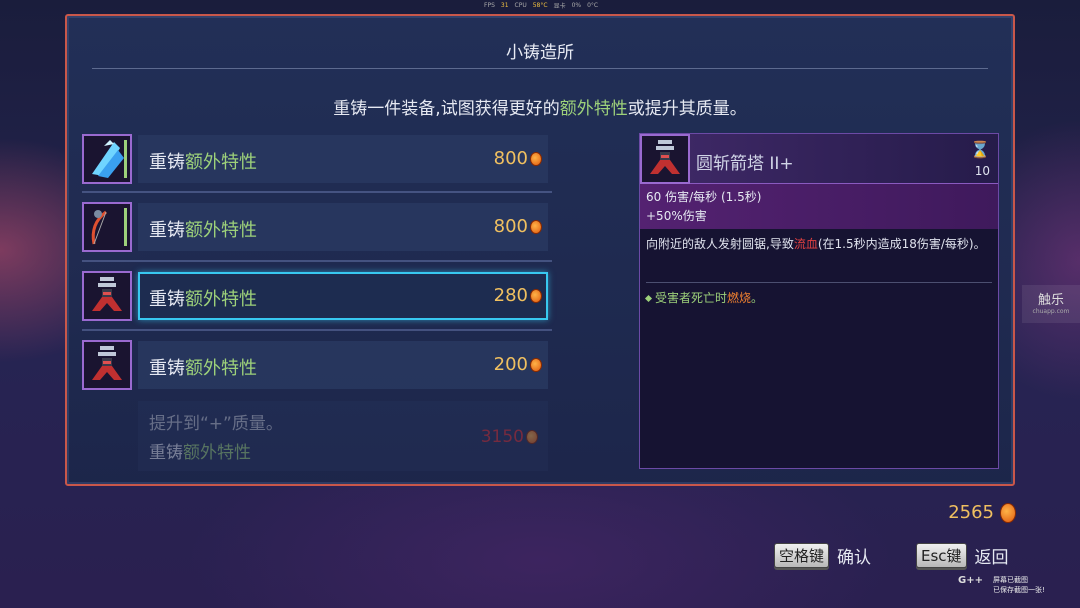  I want to click on esc-key-icon: Esc键, so click(941, 555).